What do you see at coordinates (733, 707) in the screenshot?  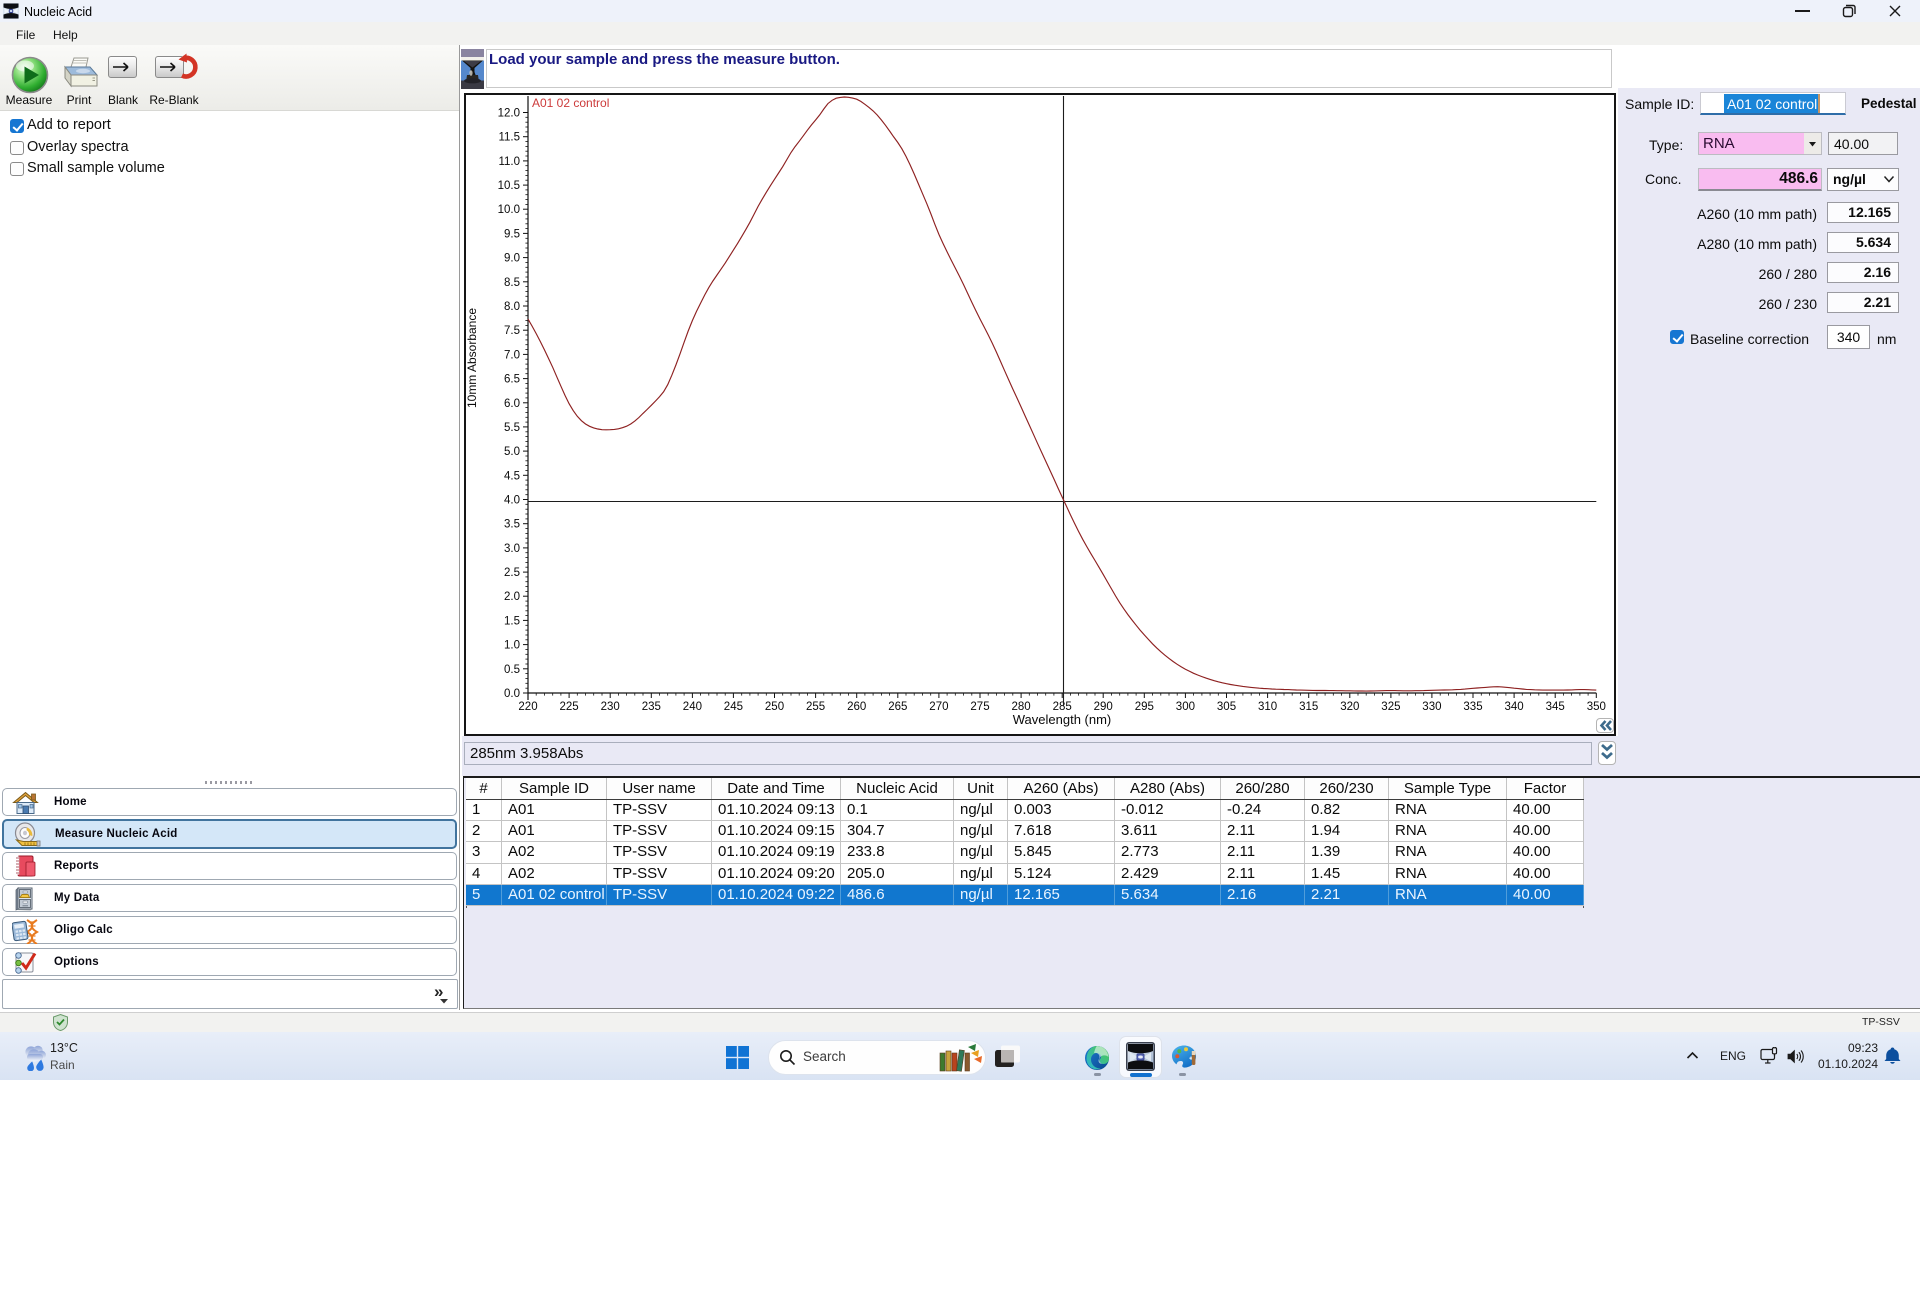 I see `svg-text: 245` at bounding box center [733, 707].